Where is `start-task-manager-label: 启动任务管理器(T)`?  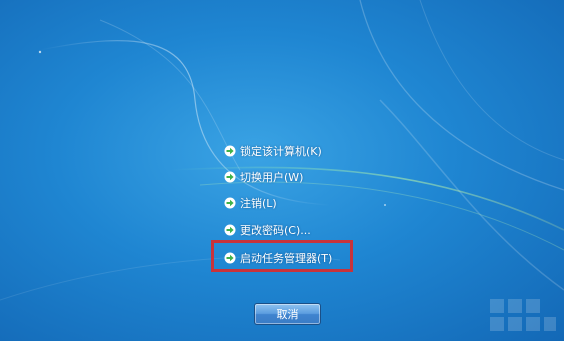
start-task-manager-label: 启动任务管理器(T) is located at coordinates (286, 258).